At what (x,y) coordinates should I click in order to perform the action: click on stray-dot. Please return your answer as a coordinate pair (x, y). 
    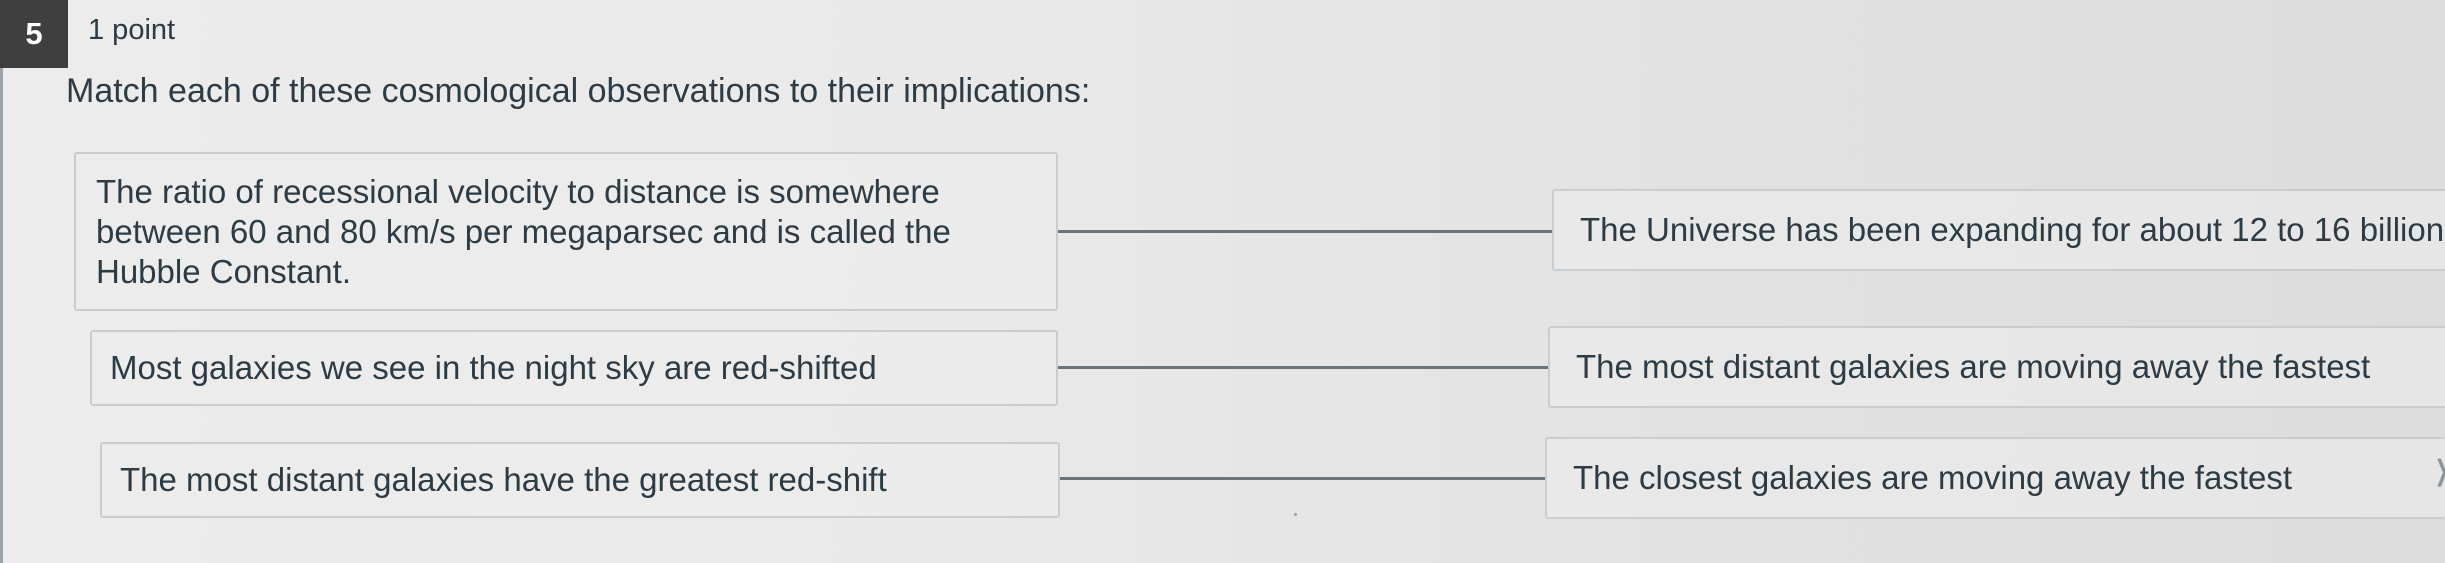
    Looking at the image, I should click on (1295, 514).